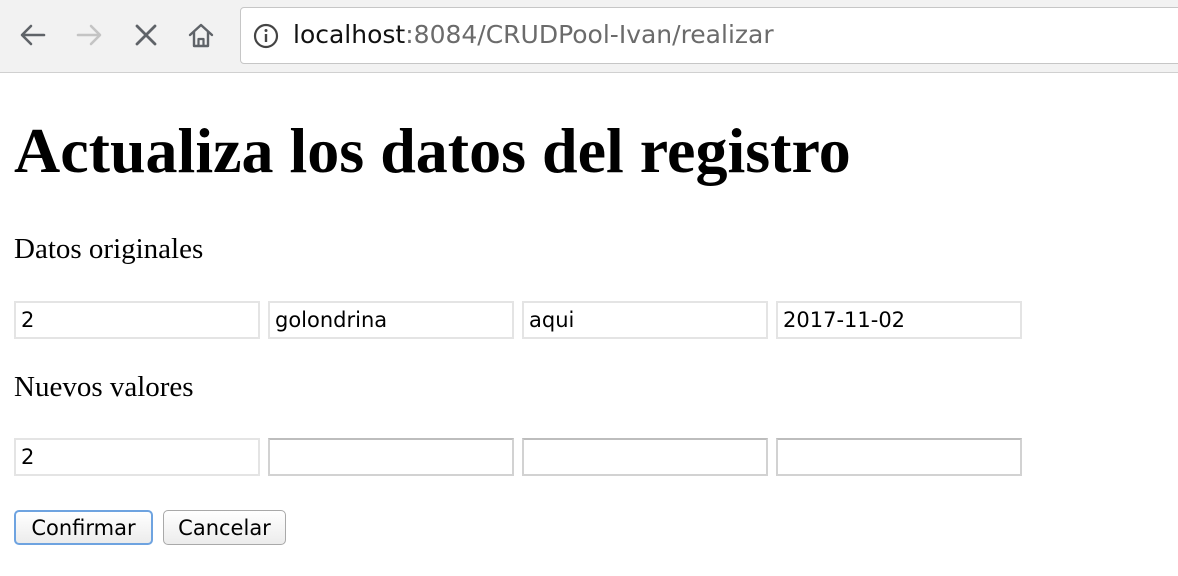 This screenshot has height=576, width=1178. I want to click on browser-toolbar: localhost:8084/CRUDPool-Ivan/realizar, so click(589, 36).